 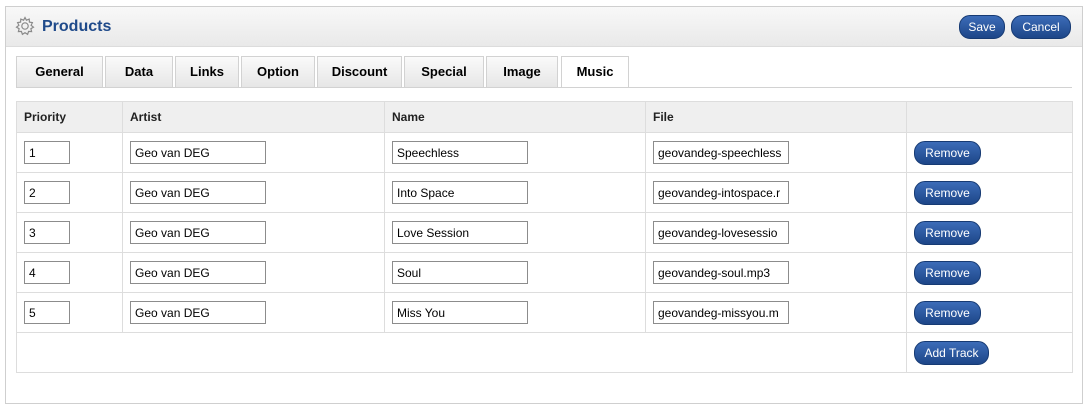 What do you see at coordinates (359, 71) in the screenshot?
I see `tab-discount: Discount` at bounding box center [359, 71].